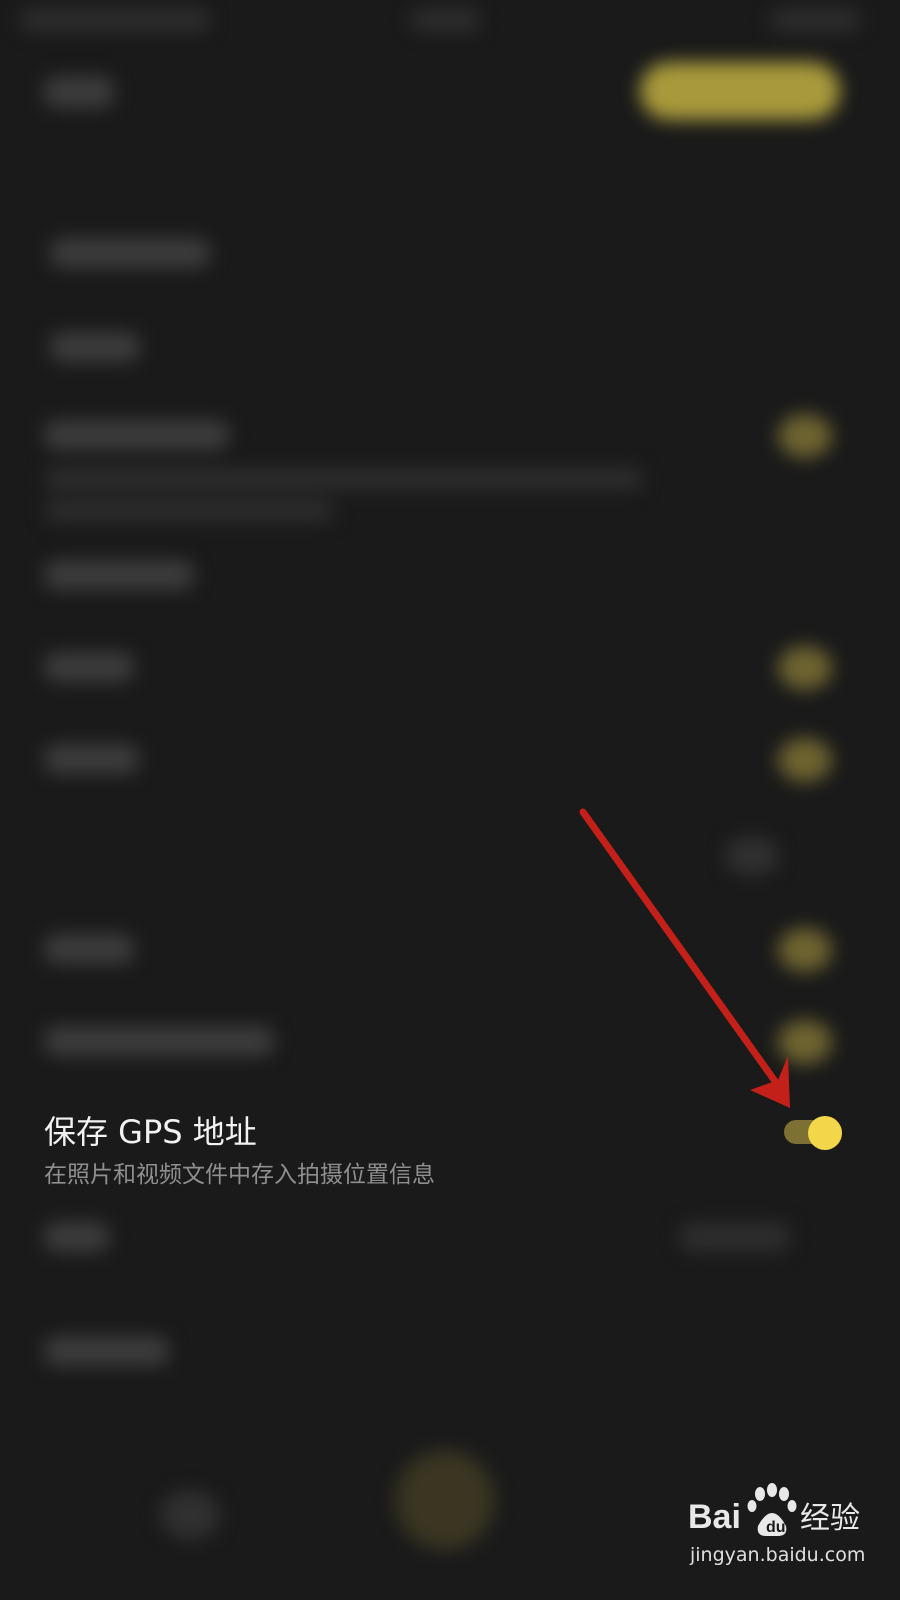 The width and height of the screenshot is (900, 1600). Describe the element at coordinates (830, 1518) in the screenshot. I see `svg-text: 经验` at that location.